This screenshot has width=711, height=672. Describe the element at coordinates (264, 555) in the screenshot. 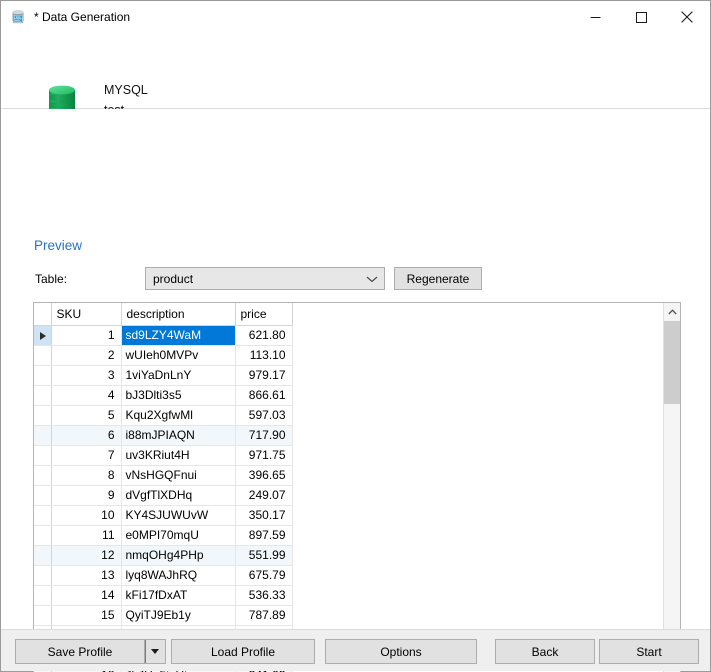

I see `cell-price: 551.99` at that location.